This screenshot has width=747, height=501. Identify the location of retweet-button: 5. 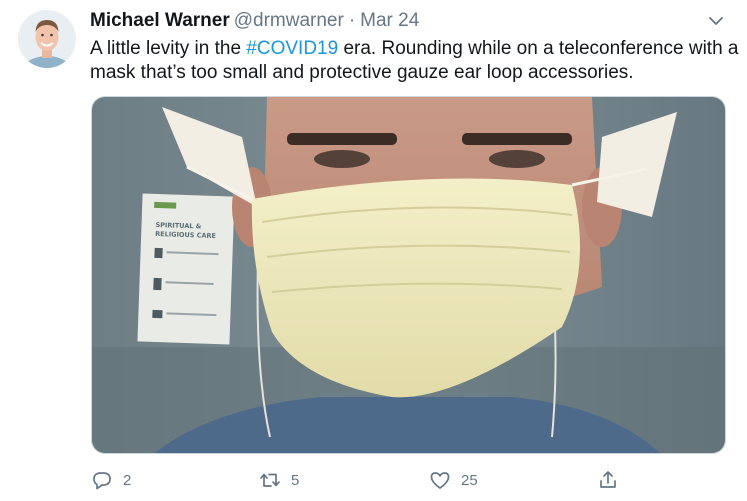
(278, 480).